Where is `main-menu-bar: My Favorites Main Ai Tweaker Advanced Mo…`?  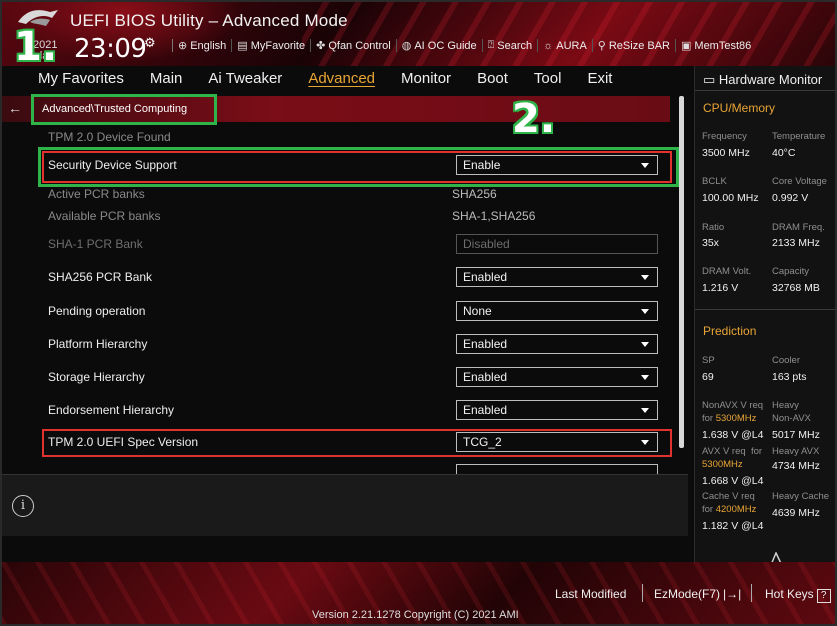
main-menu-bar: My Favorites Main Ai Tweaker Advanced Mo… is located at coordinates (347, 80).